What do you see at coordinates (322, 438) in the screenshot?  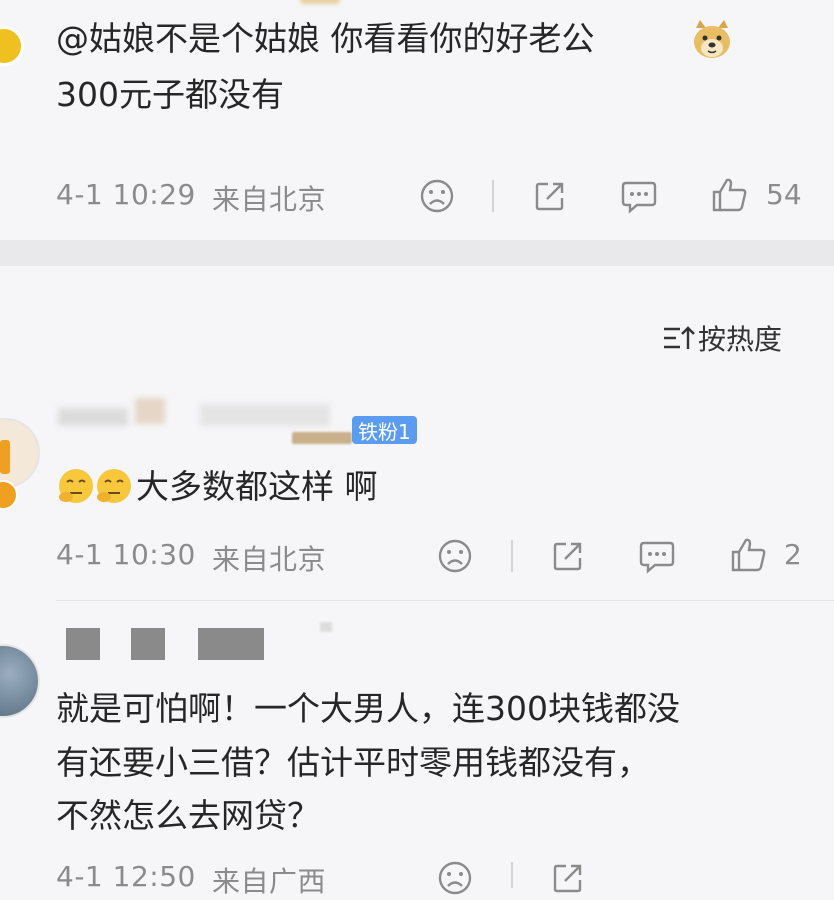 I see `fan-level-decoration` at bounding box center [322, 438].